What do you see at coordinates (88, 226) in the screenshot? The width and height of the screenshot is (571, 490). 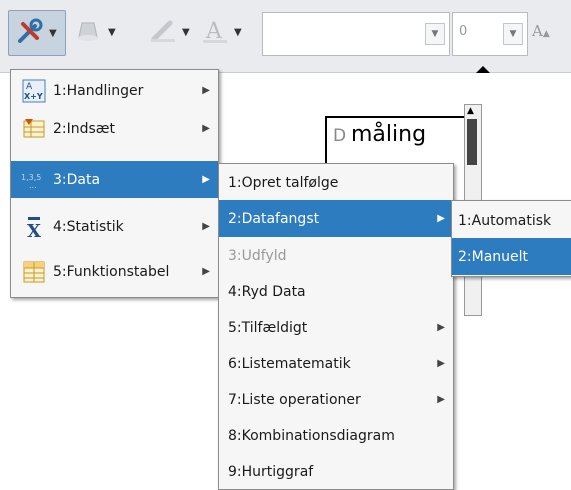 I see `menu-item-label: 4:Statistik` at bounding box center [88, 226].